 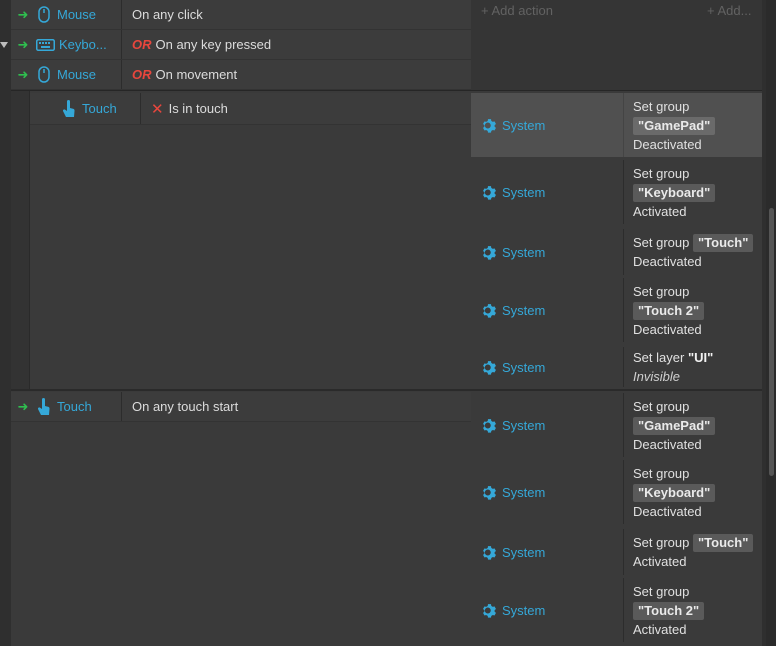 I want to click on condition-row: ➜ Keybo... OR On any key pressed, so click(x=241, y=45).